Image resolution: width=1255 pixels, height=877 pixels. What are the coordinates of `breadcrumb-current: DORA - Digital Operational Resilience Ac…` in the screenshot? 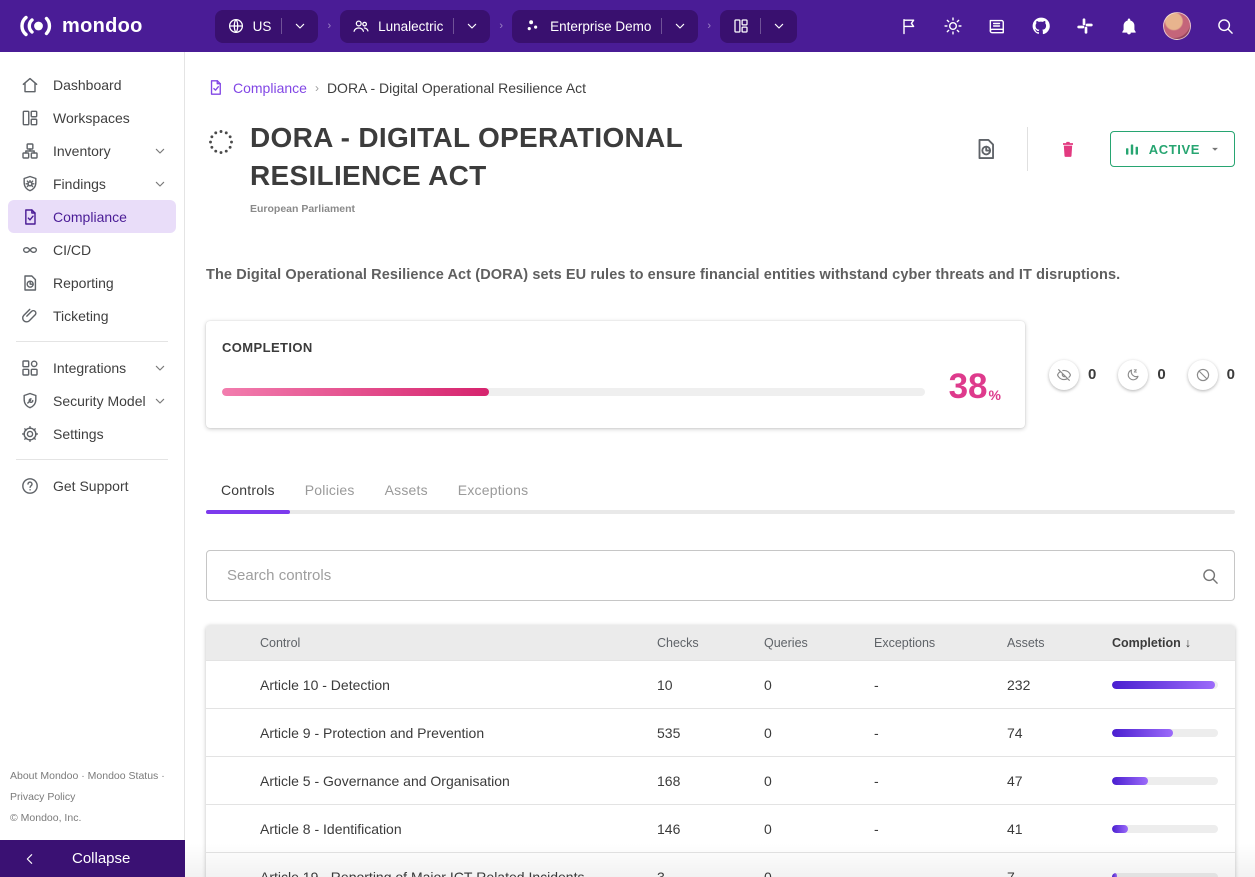 It's located at (456, 87).